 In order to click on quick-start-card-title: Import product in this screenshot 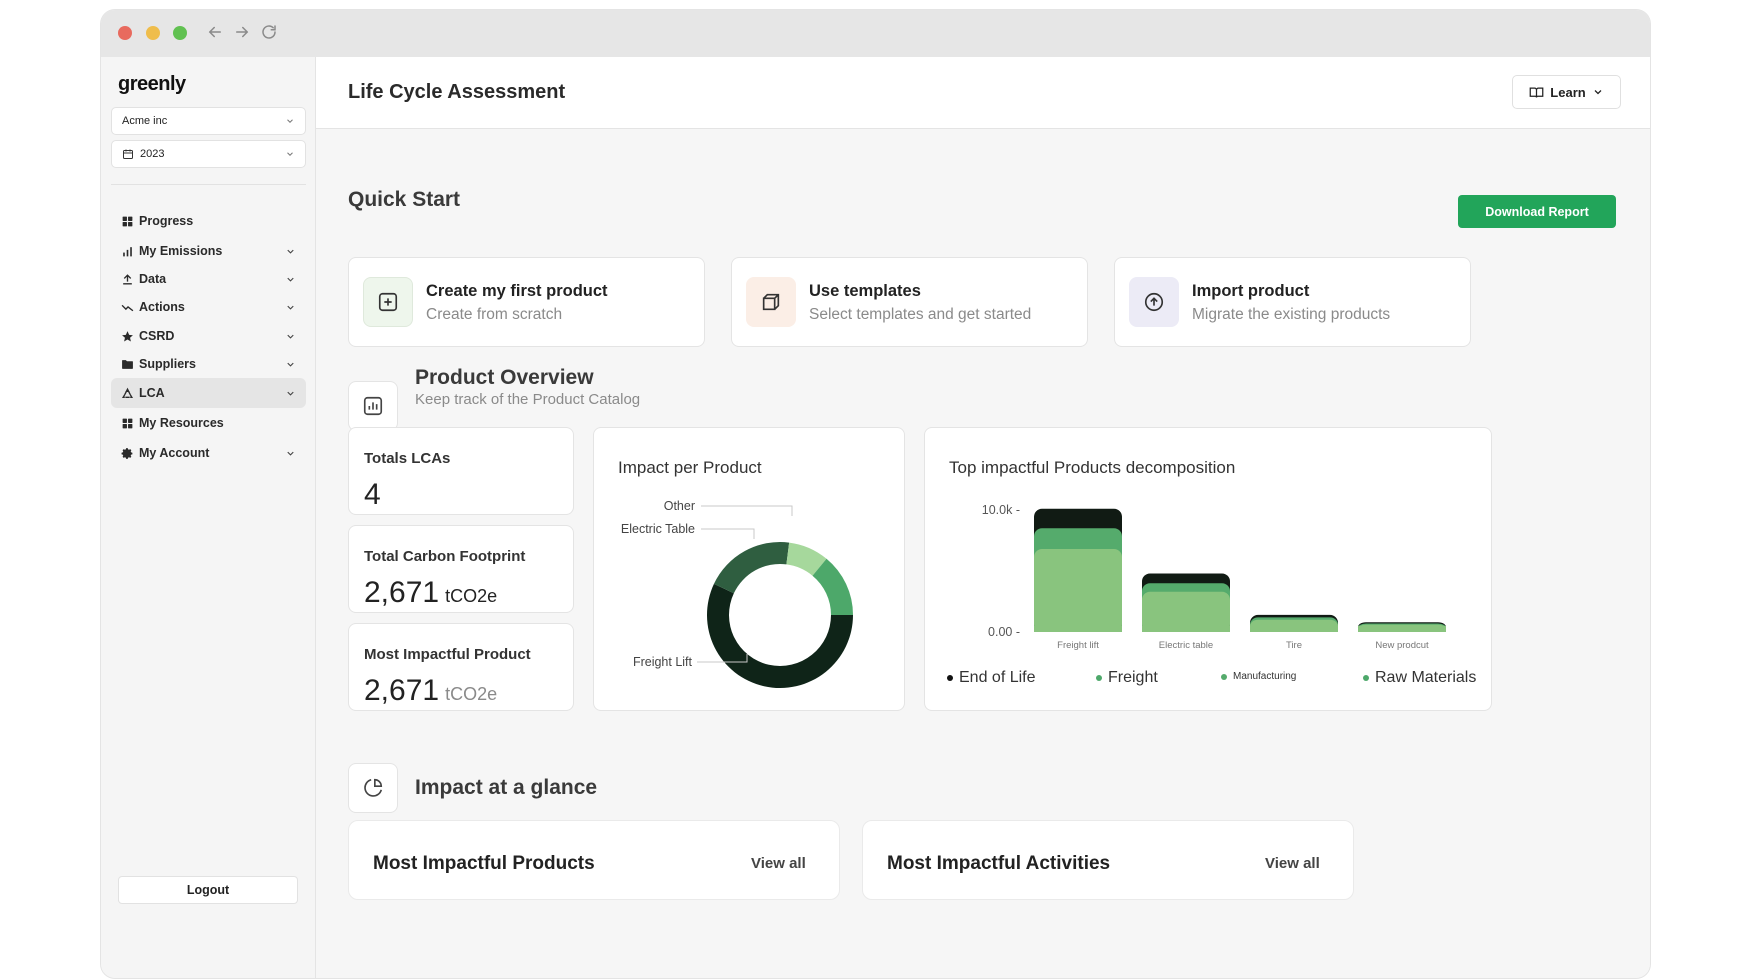, I will do `click(1251, 291)`.